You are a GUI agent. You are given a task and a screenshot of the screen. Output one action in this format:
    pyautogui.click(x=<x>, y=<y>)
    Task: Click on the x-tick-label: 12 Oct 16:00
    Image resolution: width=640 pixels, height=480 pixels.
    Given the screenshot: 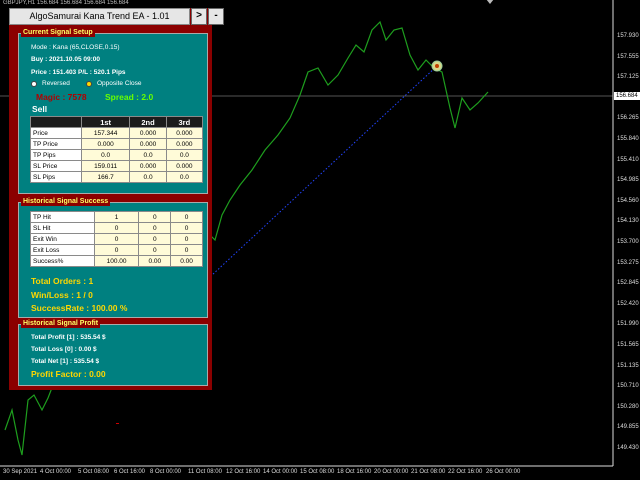 What is the action you would take?
    pyautogui.click(x=243, y=472)
    